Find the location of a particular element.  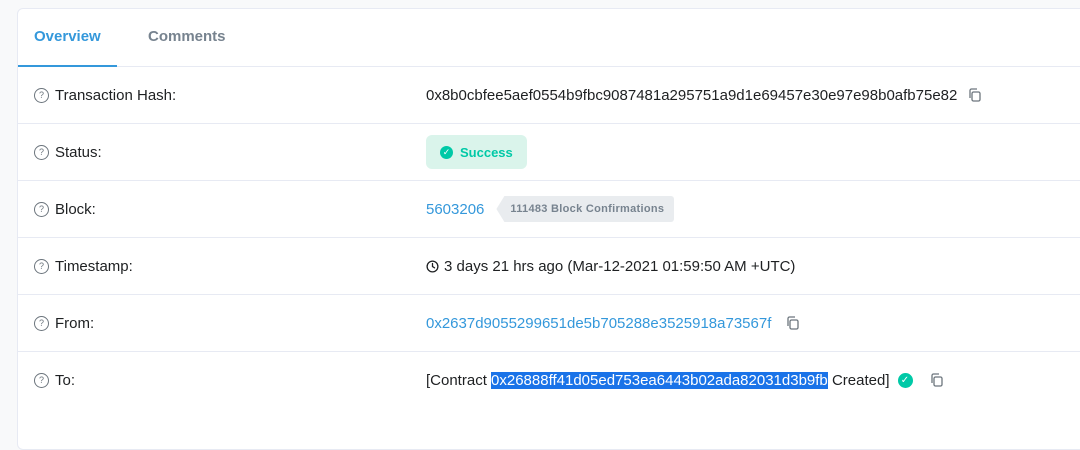

label-text: From: is located at coordinates (75, 323).